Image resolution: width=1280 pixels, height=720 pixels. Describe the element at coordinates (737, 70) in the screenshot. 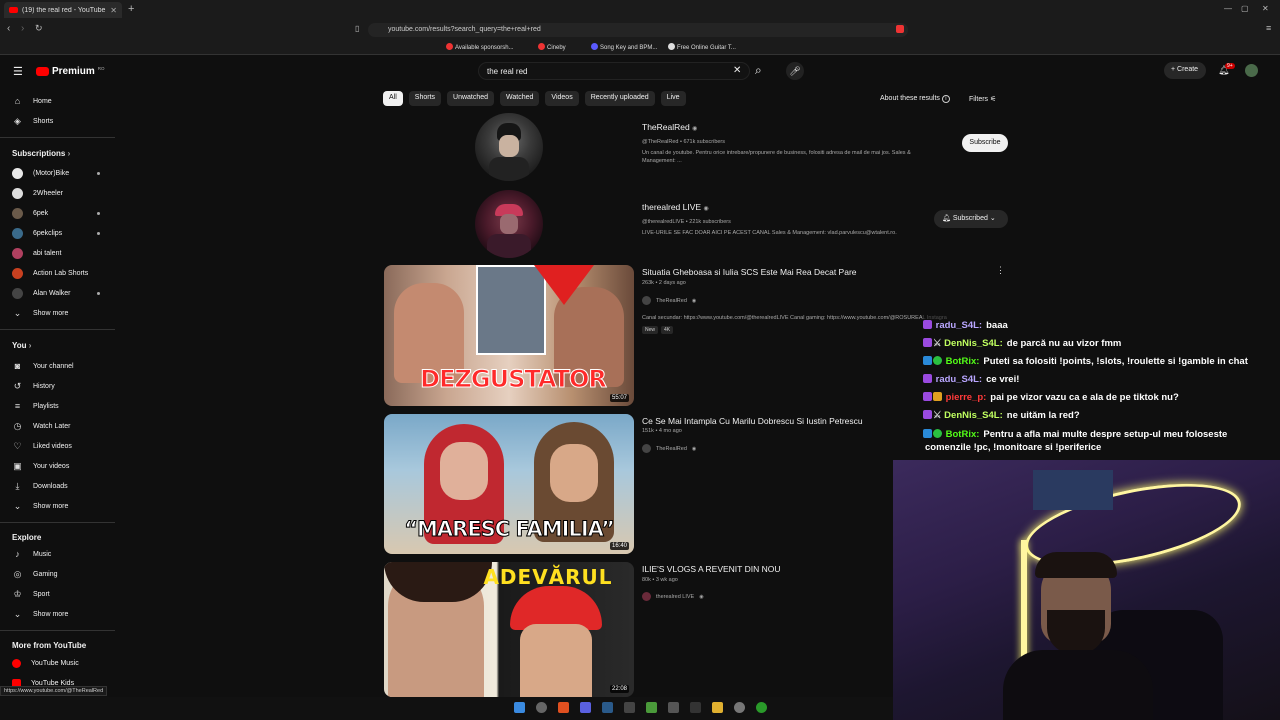

I see `clear-search-icon: ✕` at that location.